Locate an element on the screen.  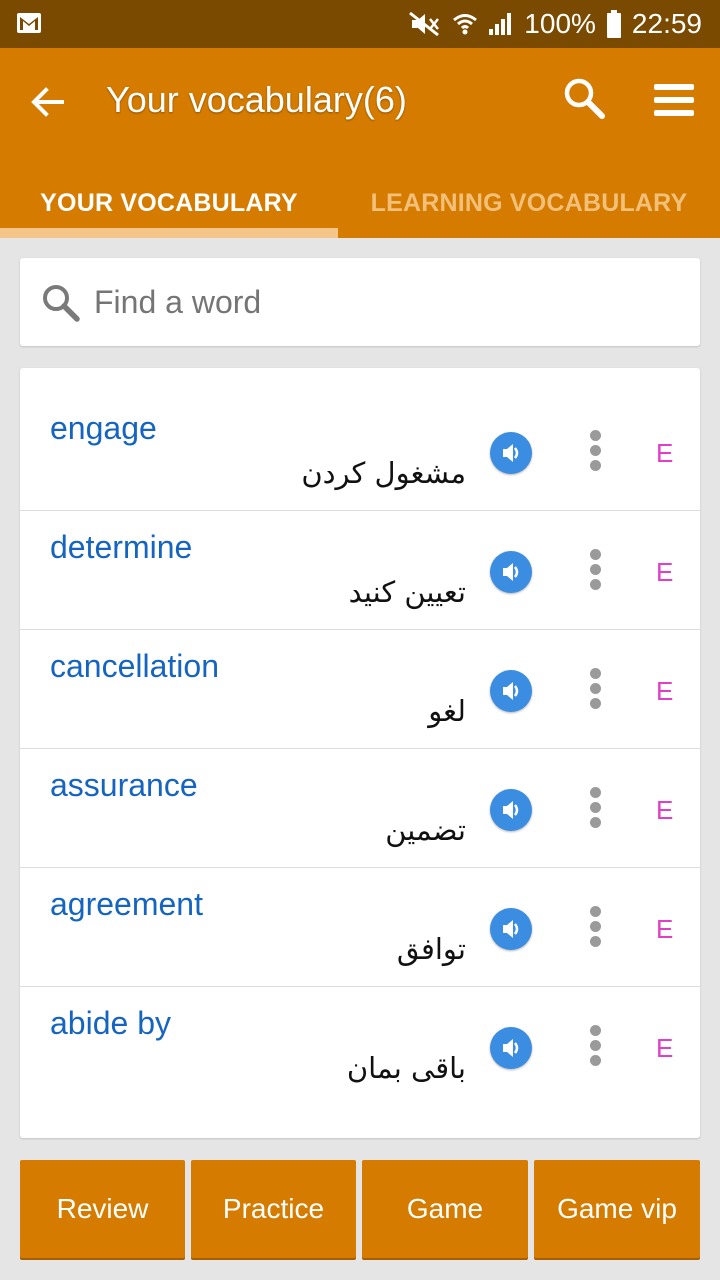
search-input is located at coordinates (384, 302).